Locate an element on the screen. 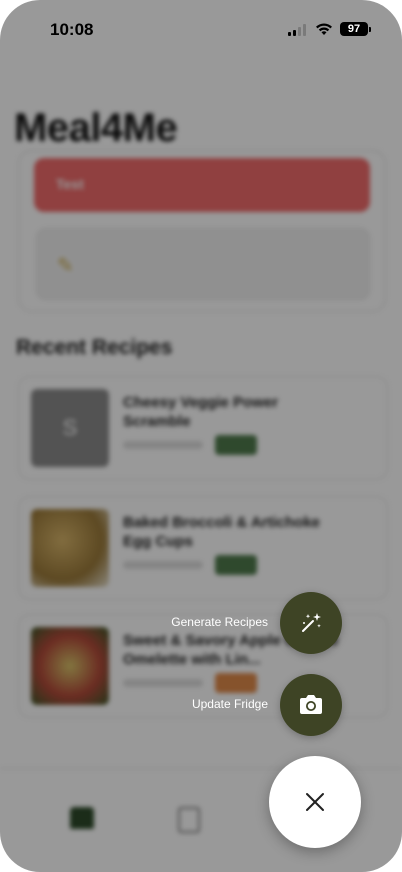 The image size is (402, 872). close-menu-button is located at coordinates (315, 802).